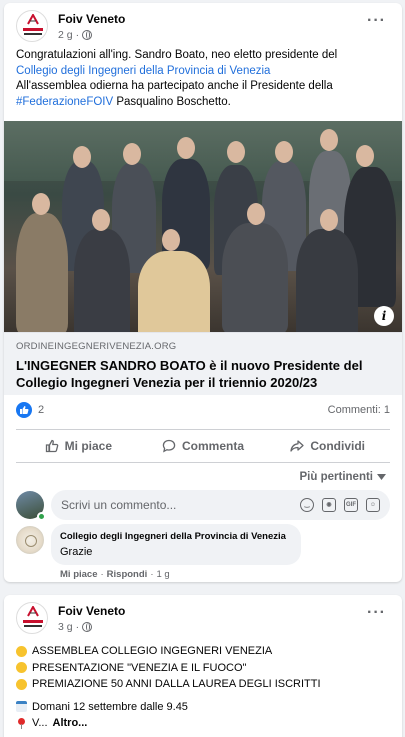 Image resolution: width=405 pixels, height=737 pixels. What do you see at coordinates (64, 102) in the screenshot?
I see `hashtag-link: #FederazioneFOIV` at bounding box center [64, 102].